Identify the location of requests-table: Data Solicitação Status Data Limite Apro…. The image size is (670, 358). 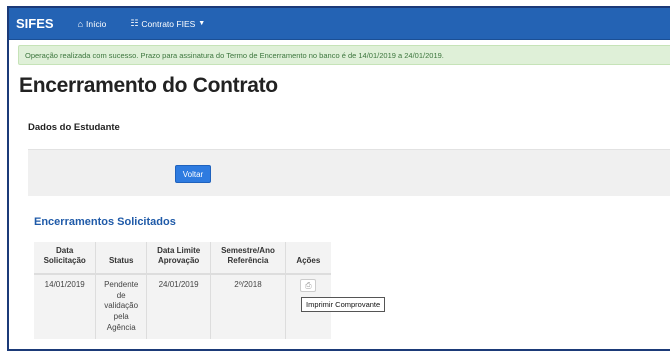
(182, 290).